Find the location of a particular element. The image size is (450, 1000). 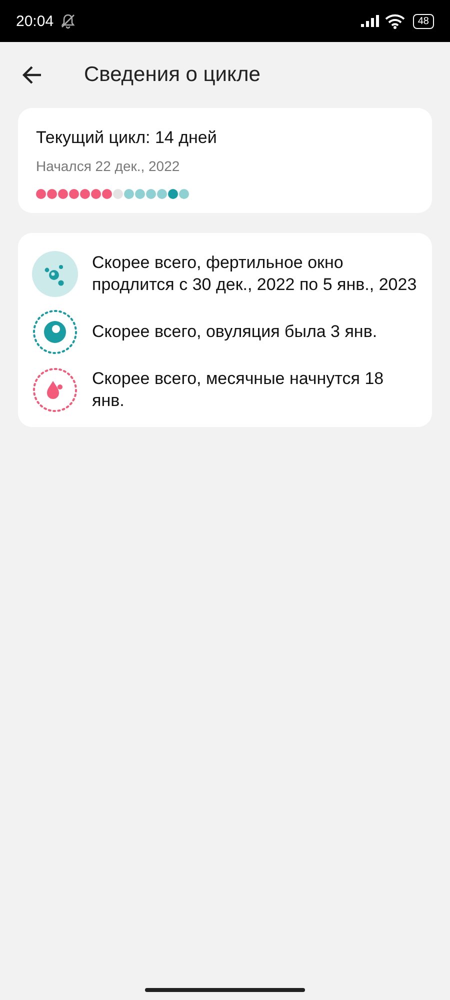

muted-bell-icon is located at coordinates (68, 21).